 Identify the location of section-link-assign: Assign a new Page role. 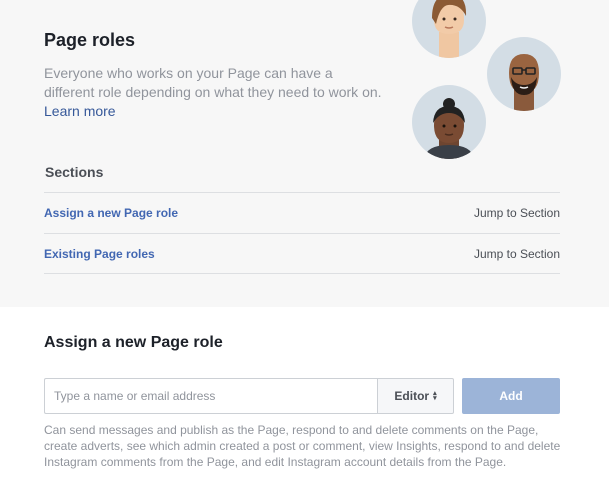
(111, 213).